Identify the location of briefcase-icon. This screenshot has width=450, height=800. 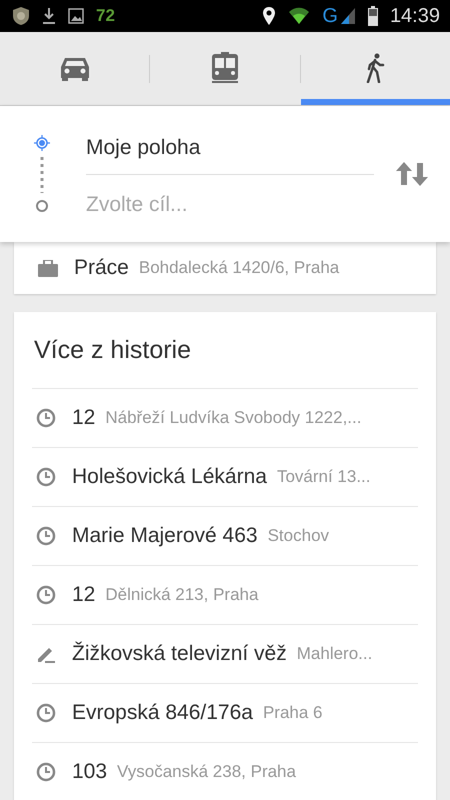
(48, 268).